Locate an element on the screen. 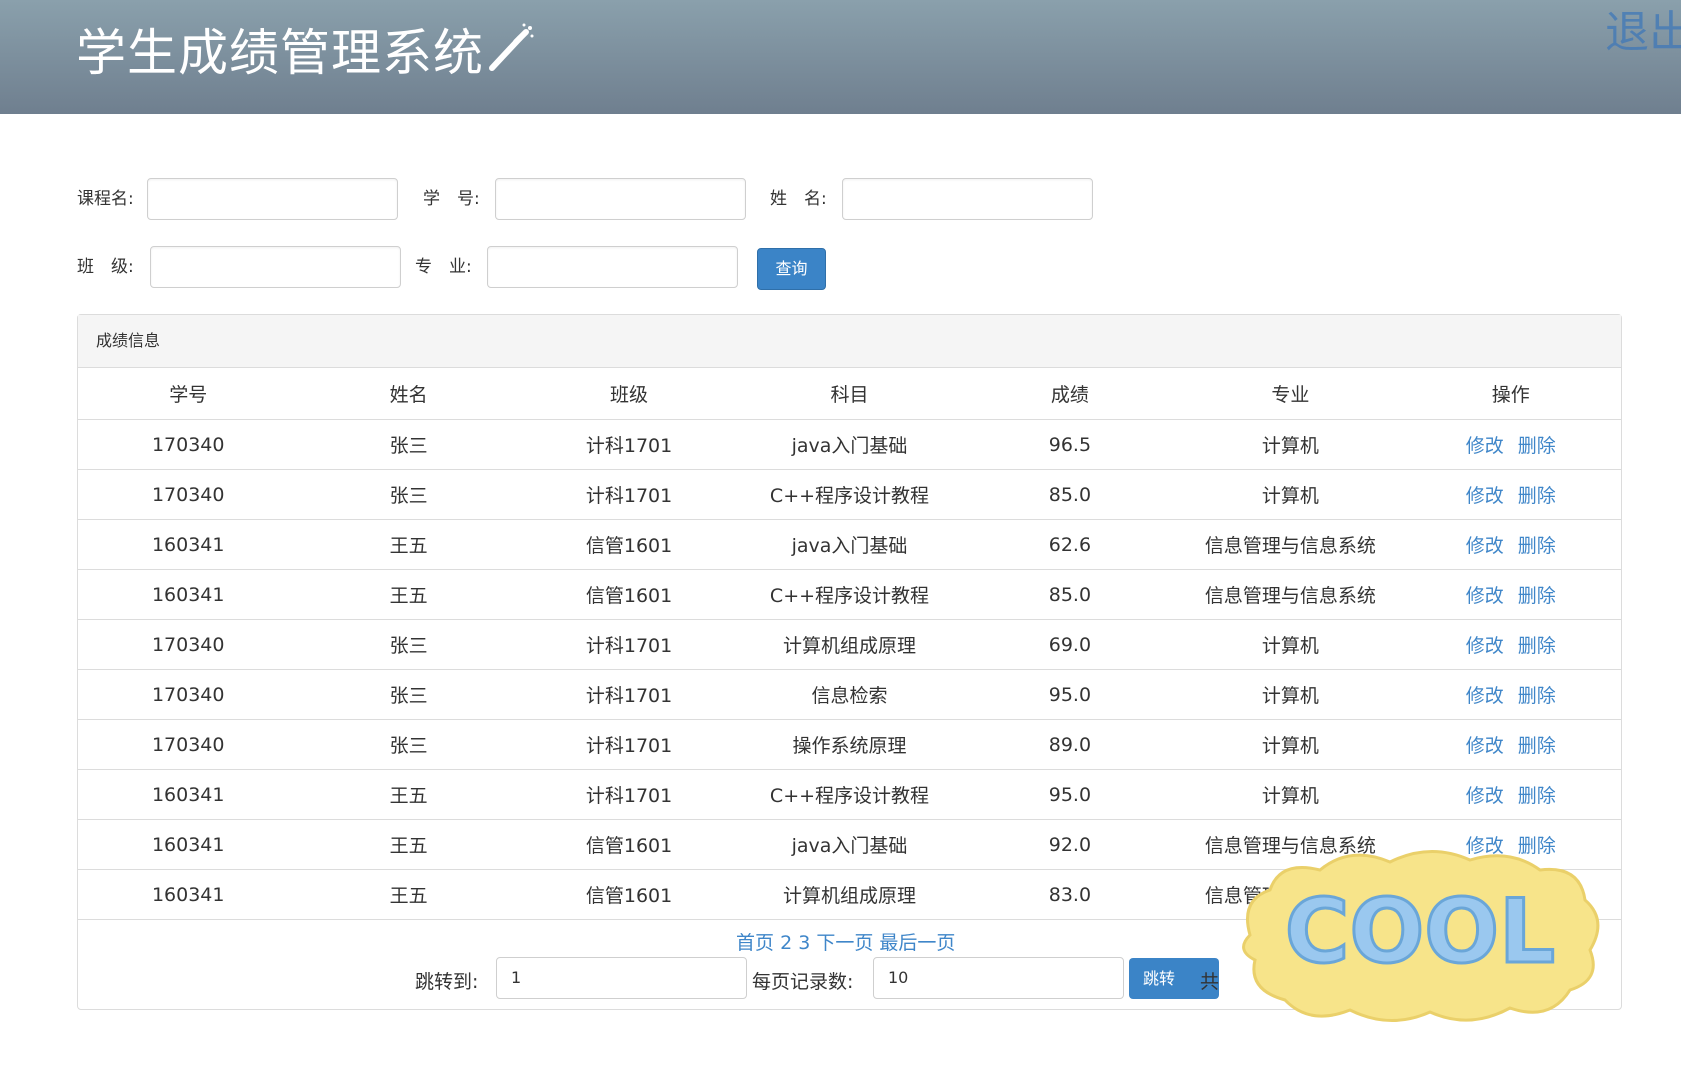  score-cell: 92.0 is located at coordinates (1070, 844).